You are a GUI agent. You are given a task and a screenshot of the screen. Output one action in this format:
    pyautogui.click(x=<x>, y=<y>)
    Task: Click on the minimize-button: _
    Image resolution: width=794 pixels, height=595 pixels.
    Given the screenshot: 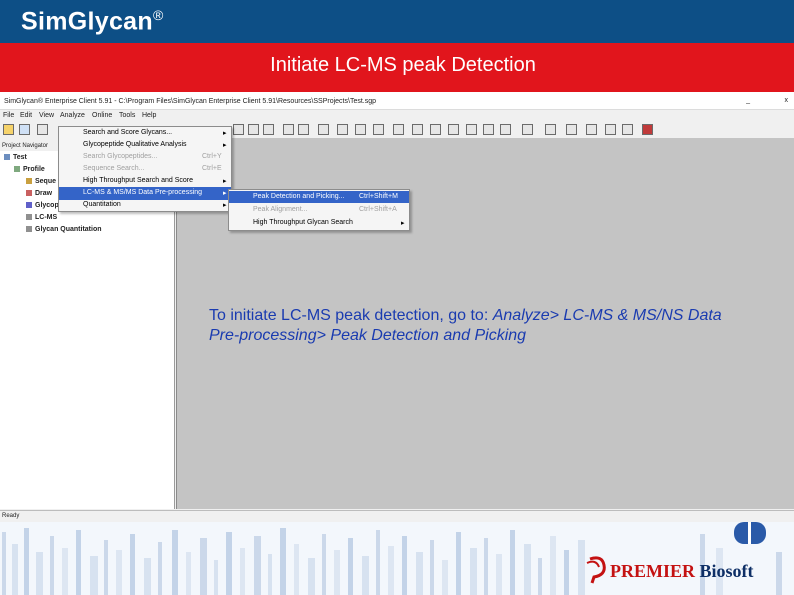 What is the action you would take?
    pyautogui.click(x=748, y=100)
    